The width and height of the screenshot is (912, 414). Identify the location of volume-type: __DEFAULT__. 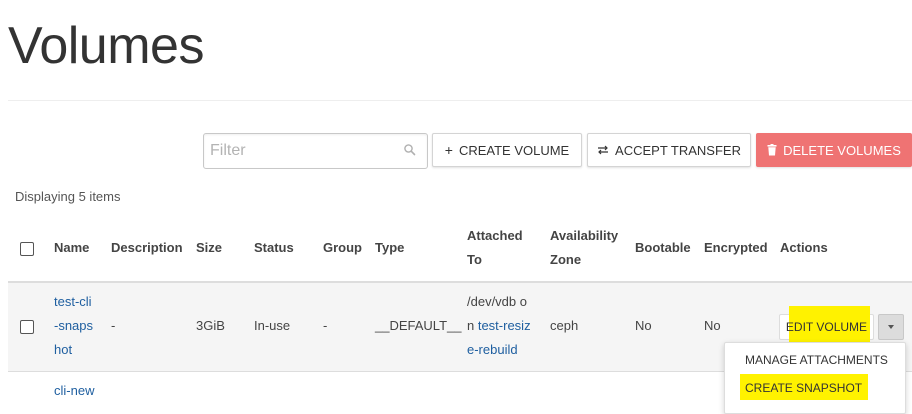
(418, 325).